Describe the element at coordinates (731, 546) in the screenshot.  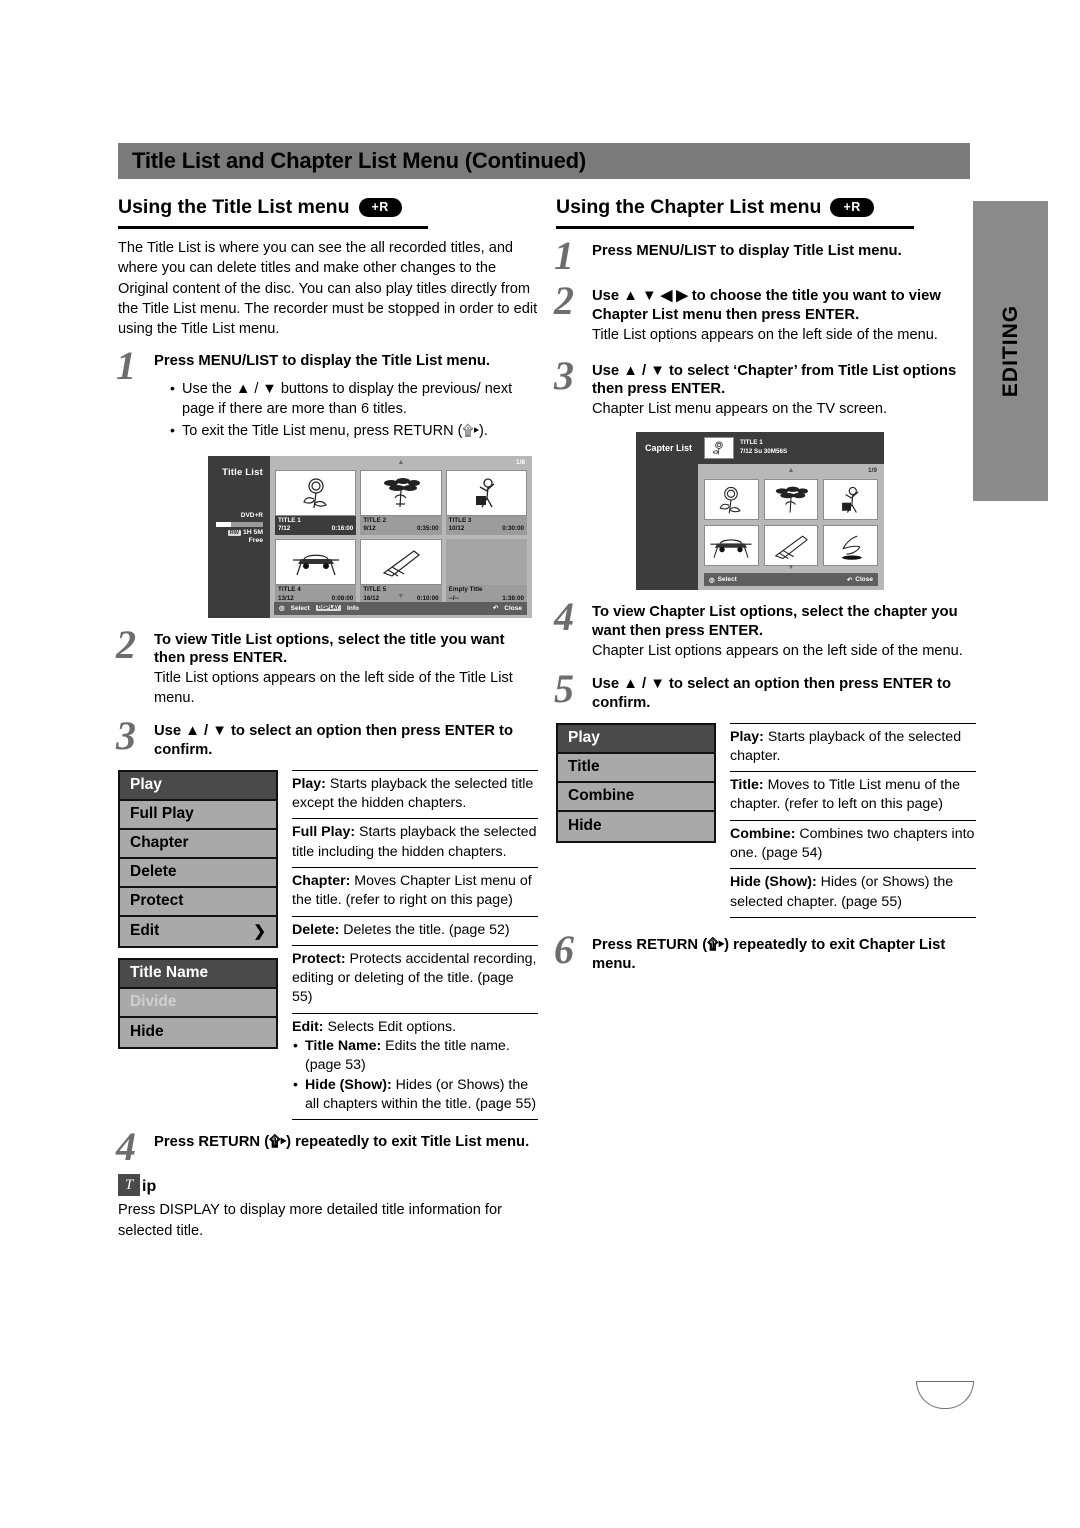
I see `car-icon` at that location.